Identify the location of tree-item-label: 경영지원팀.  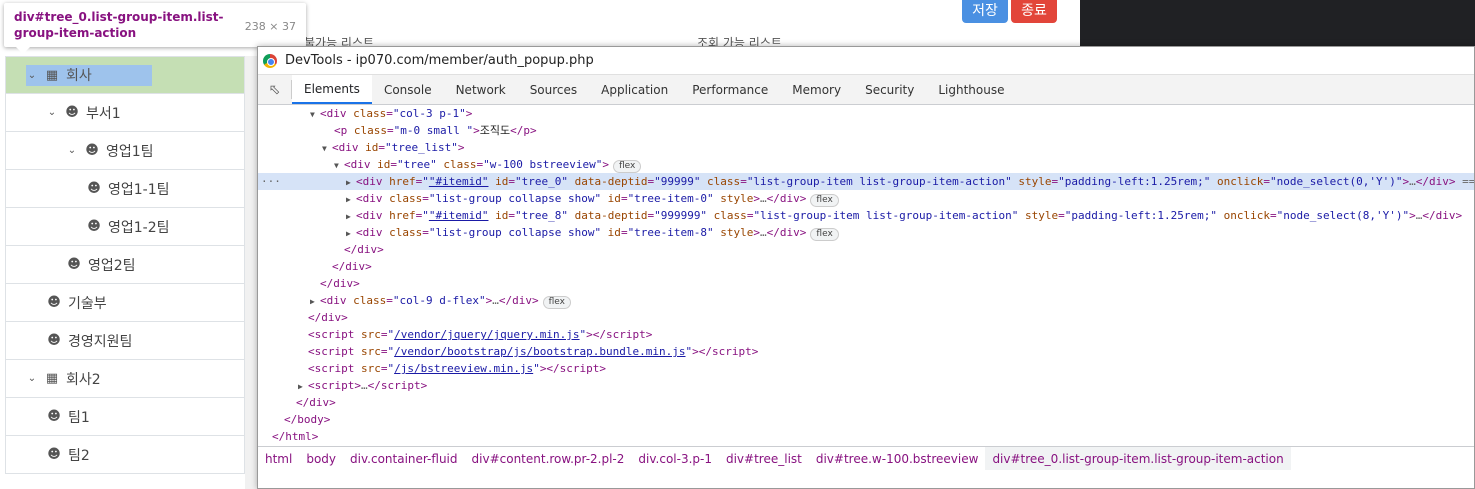
(100, 341).